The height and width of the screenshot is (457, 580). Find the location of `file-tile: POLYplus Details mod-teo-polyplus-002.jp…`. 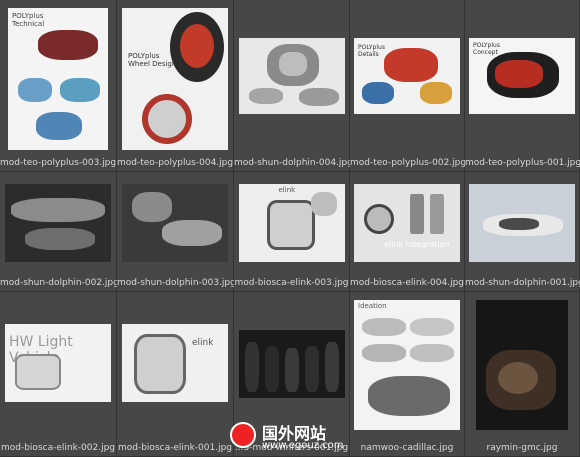

file-tile: POLYplus Details mod-teo-polyplus-002.jp… is located at coordinates (408, 86).